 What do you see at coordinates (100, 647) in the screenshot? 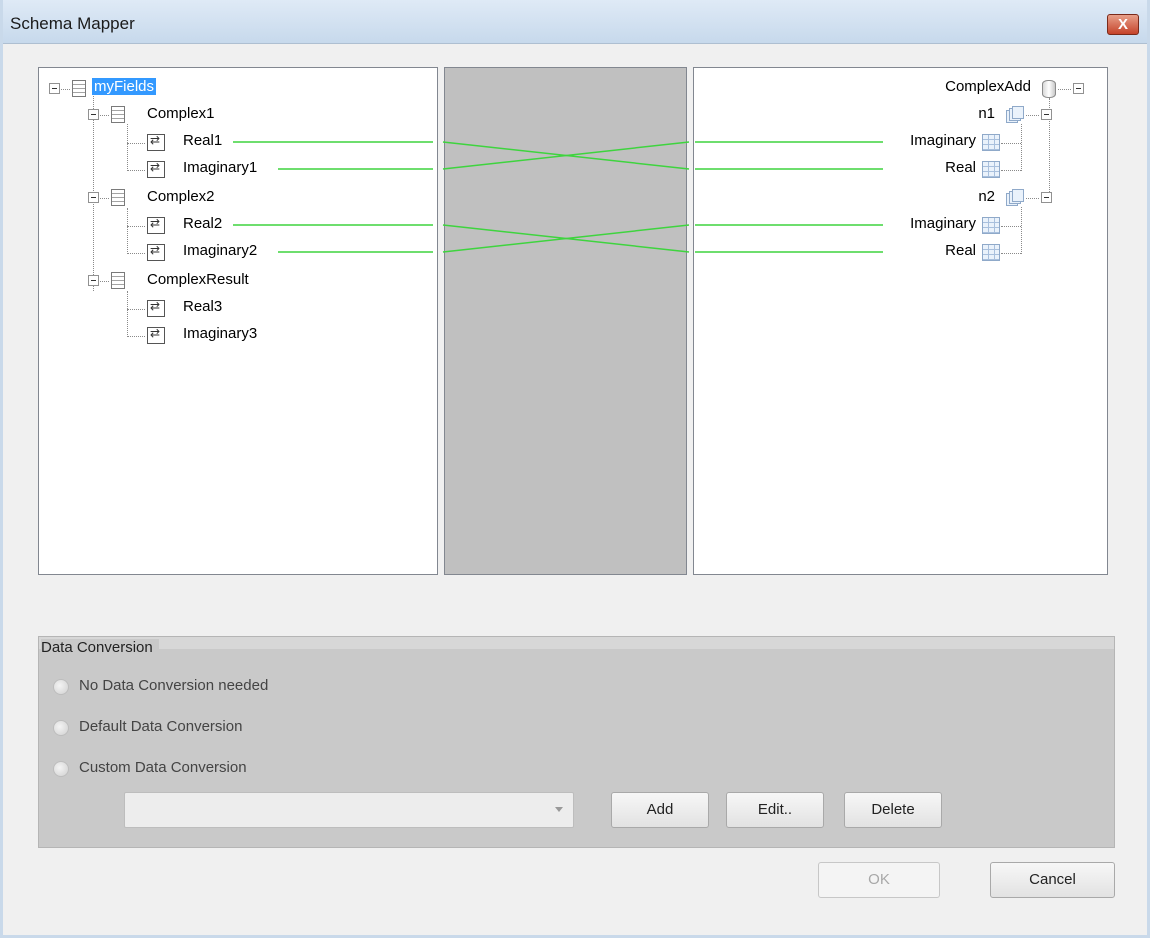
I see `data-conversion-title: Data Conversion` at bounding box center [100, 647].